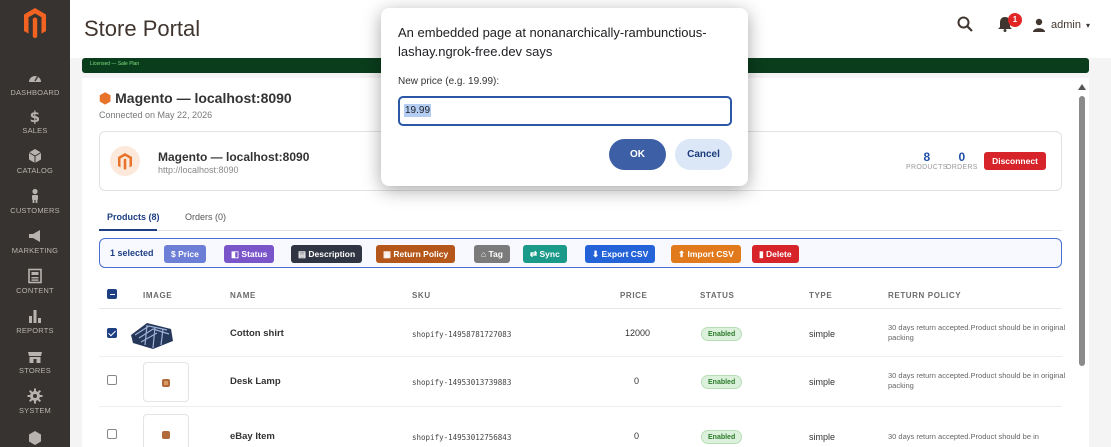 This screenshot has width=1111, height=447. I want to click on price-input: 19.99, so click(565, 111).